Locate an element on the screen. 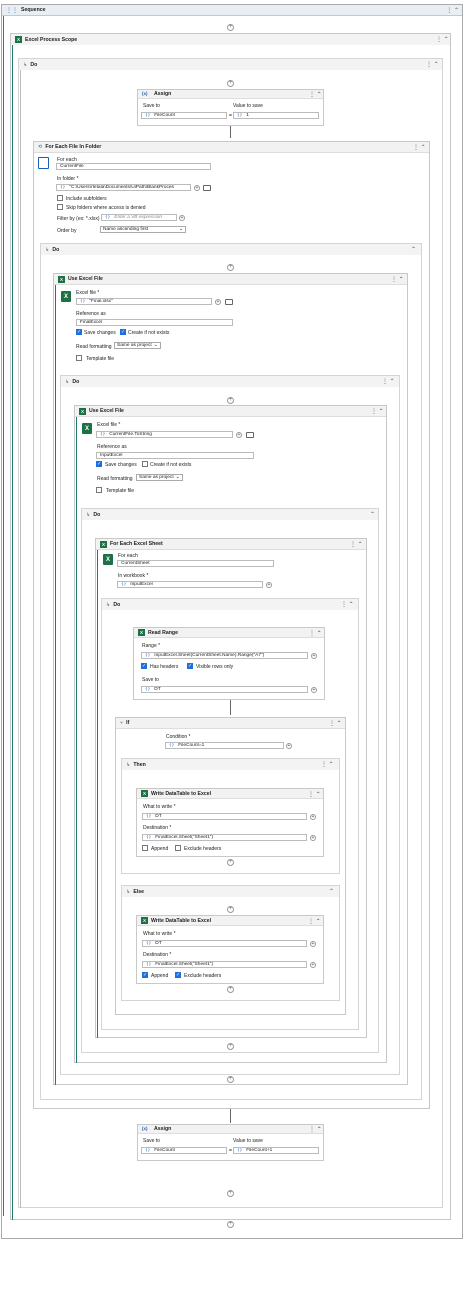 This screenshot has width=474, height=1293. foreach-sheet-do-header: ↳ Do is located at coordinates (230, 604).